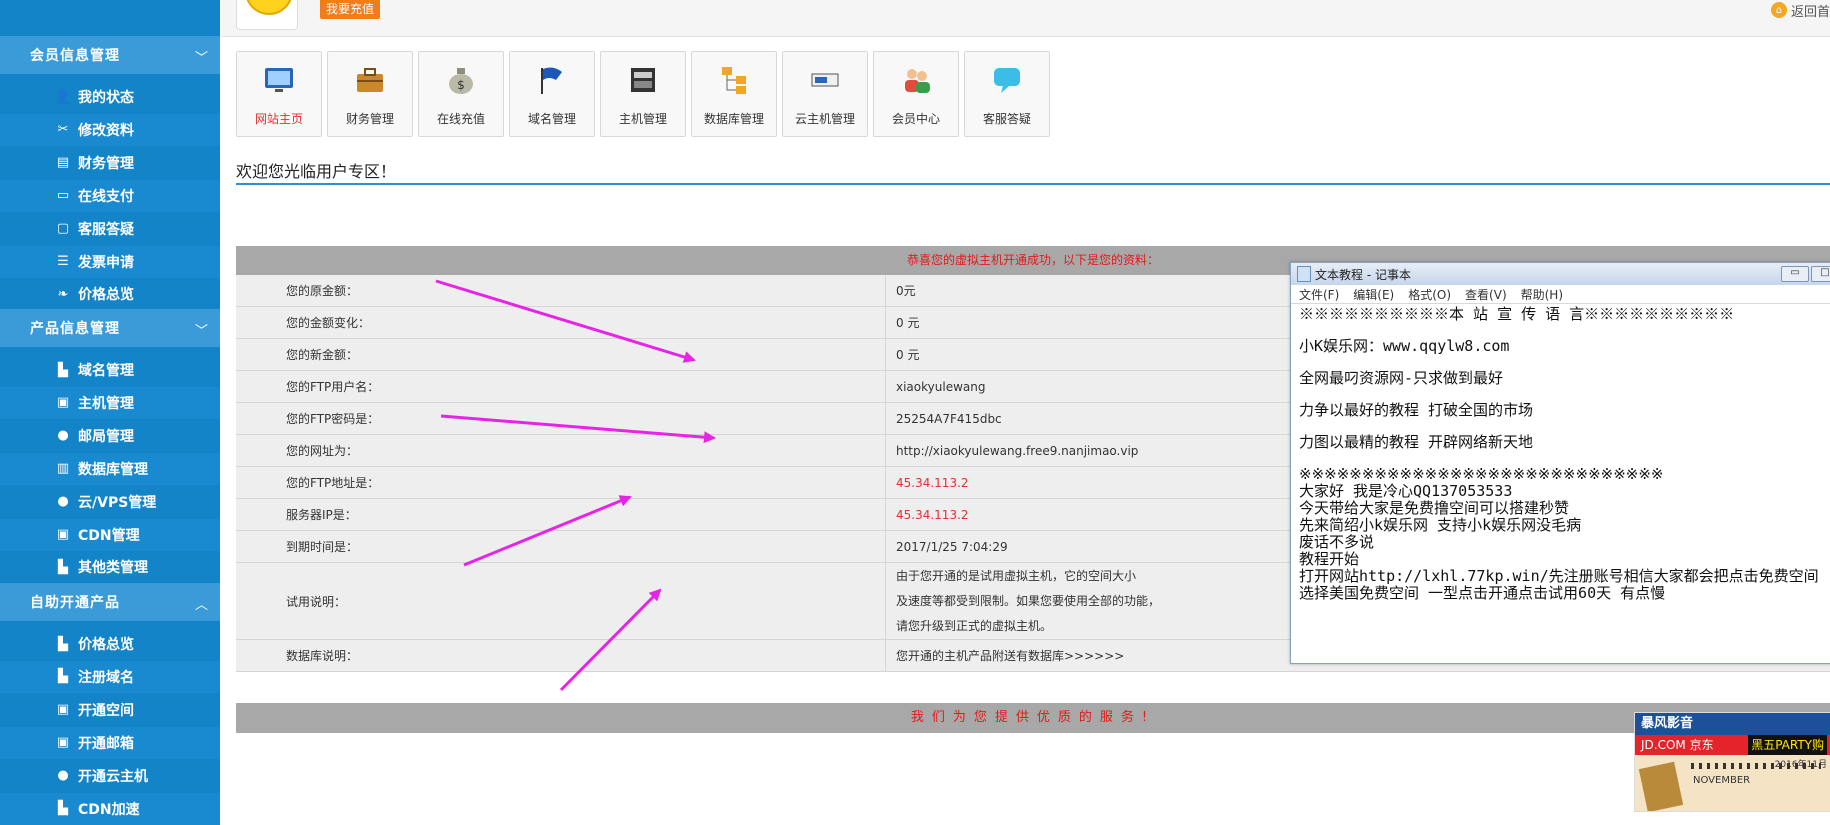 This screenshot has height=825, width=1830. What do you see at coordinates (734, 94) in the screenshot?
I see `tile-folders: 数据库管理` at bounding box center [734, 94].